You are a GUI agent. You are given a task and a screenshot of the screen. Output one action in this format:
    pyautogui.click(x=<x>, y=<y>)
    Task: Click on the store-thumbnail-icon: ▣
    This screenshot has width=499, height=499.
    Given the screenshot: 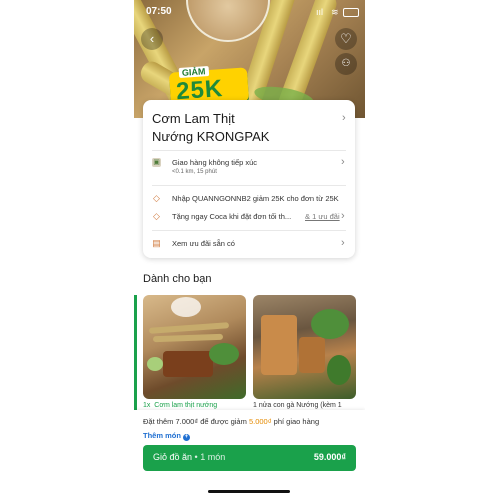 What is the action you would take?
    pyautogui.click(x=156, y=162)
    